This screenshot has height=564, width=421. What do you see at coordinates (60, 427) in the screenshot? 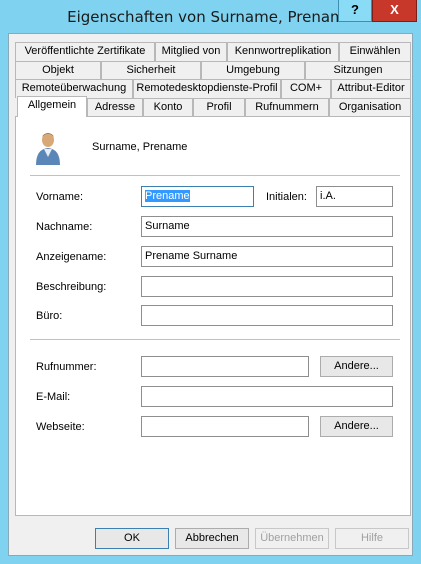
I see `webseite-label: Webseite:` at bounding box center [60, 427].